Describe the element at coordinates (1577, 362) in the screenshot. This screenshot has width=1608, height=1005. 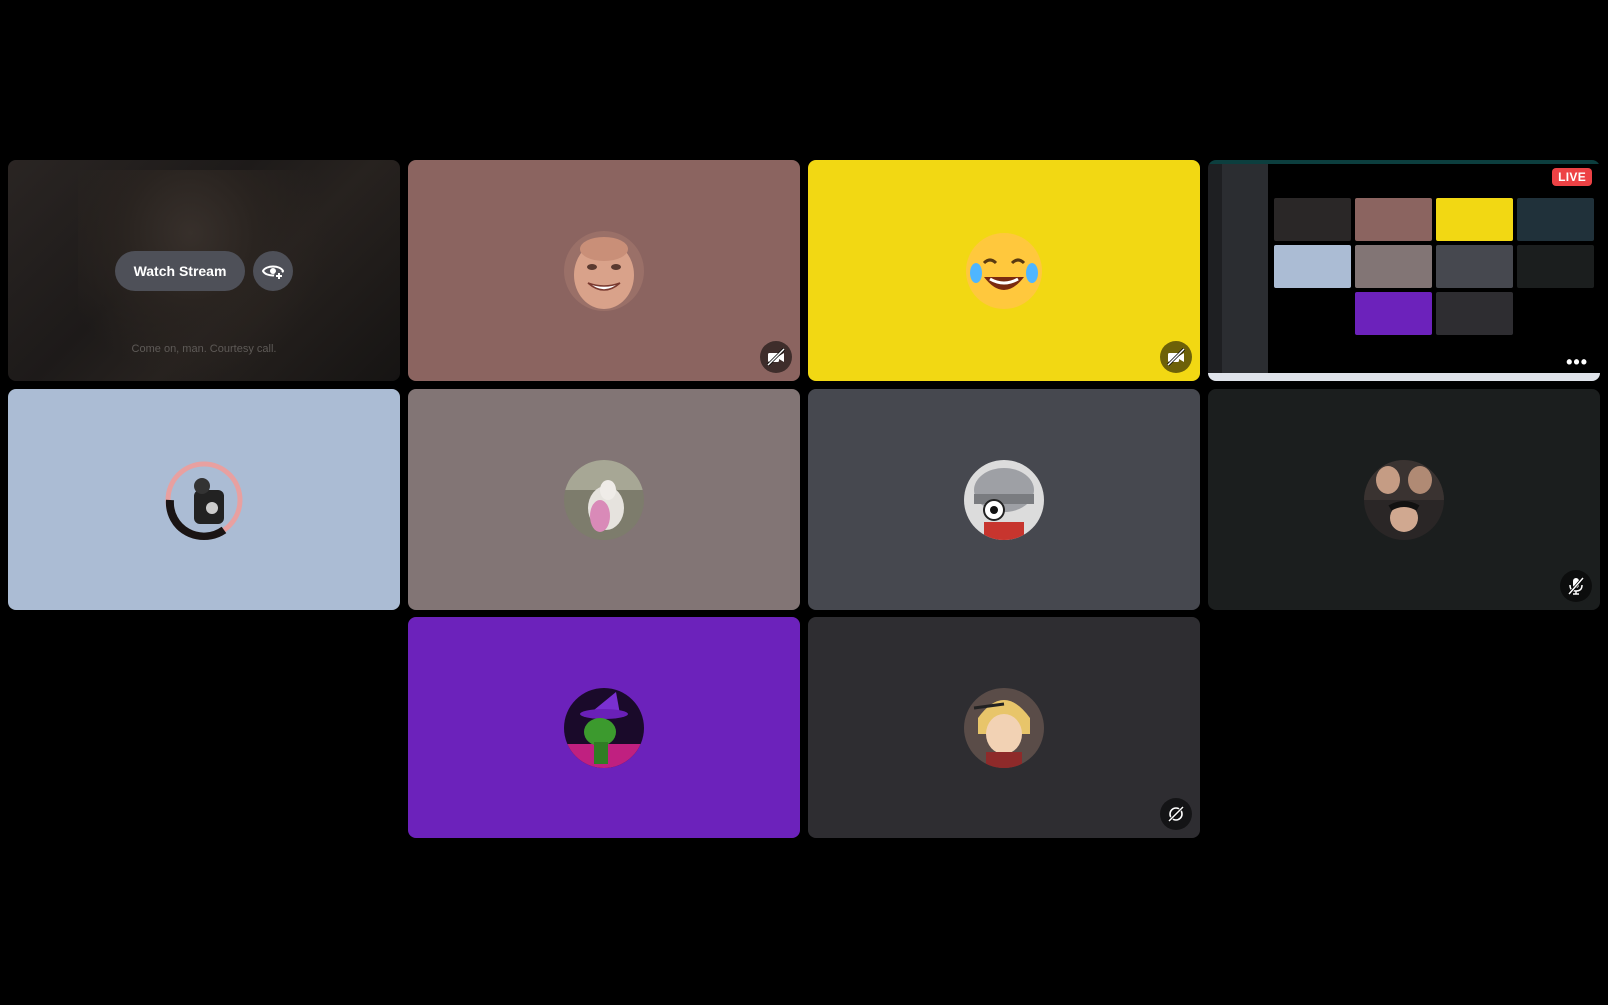
I see `more-options-button: •••` at that location.